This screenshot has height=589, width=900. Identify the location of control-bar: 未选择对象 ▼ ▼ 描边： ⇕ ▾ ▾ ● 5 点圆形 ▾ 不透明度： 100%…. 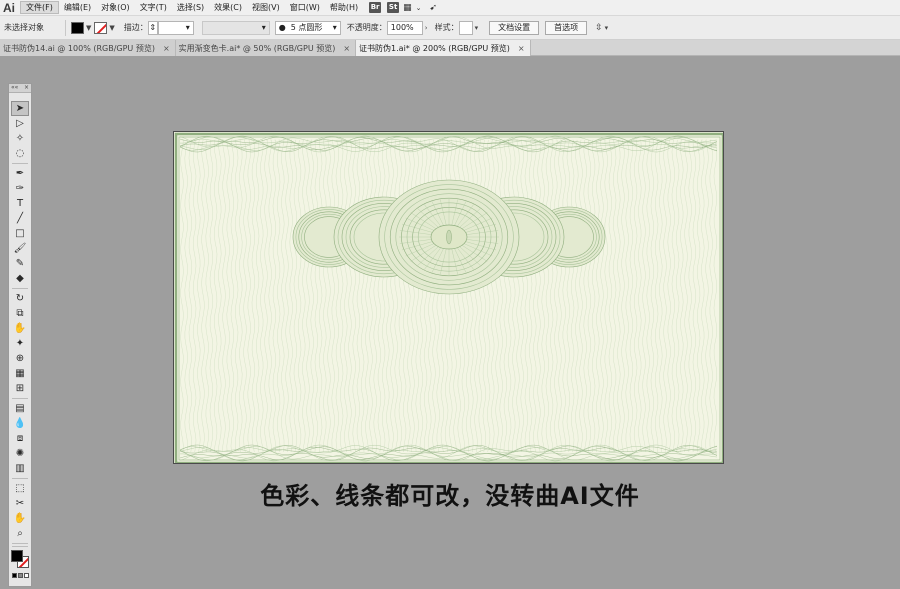
(450, 27).